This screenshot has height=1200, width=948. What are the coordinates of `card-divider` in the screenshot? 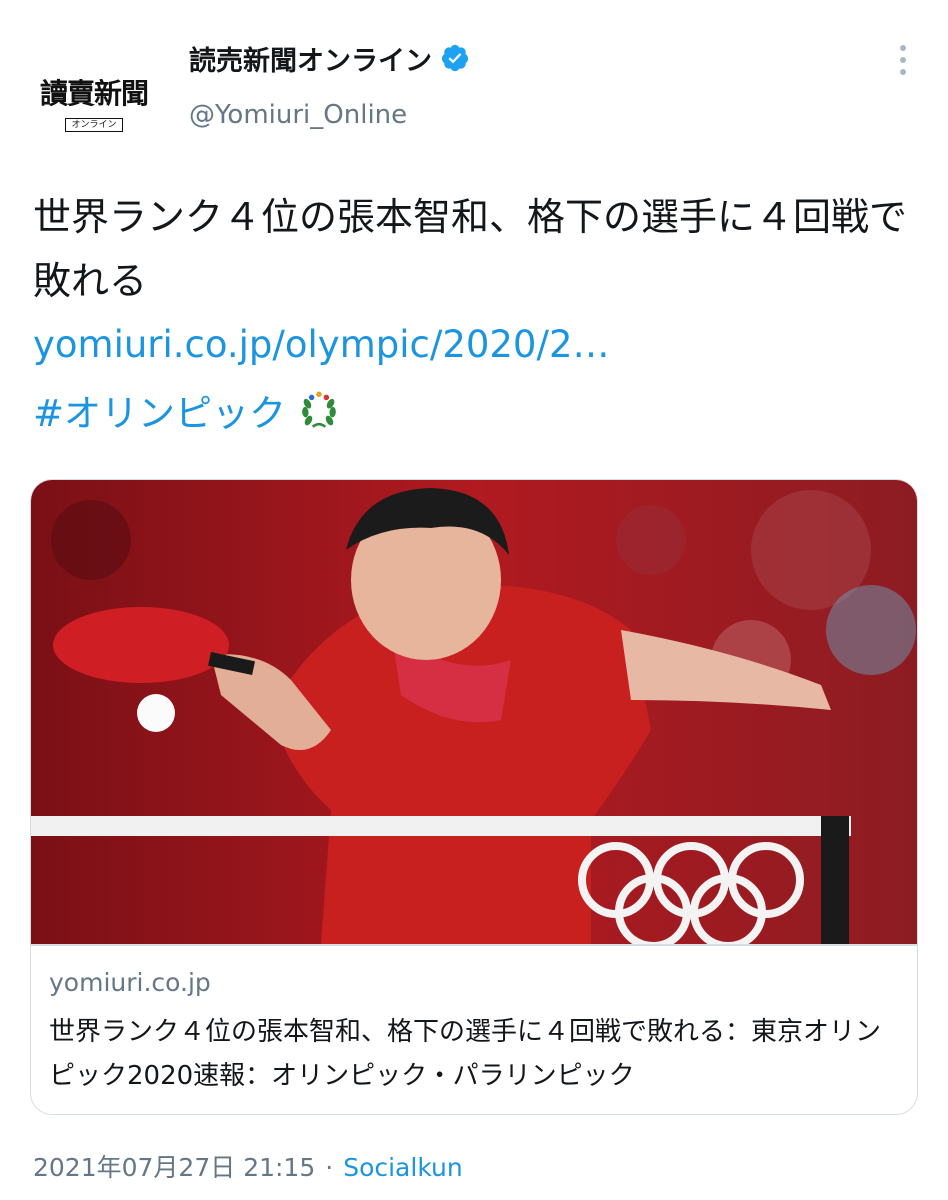 It's located at (474, 945).